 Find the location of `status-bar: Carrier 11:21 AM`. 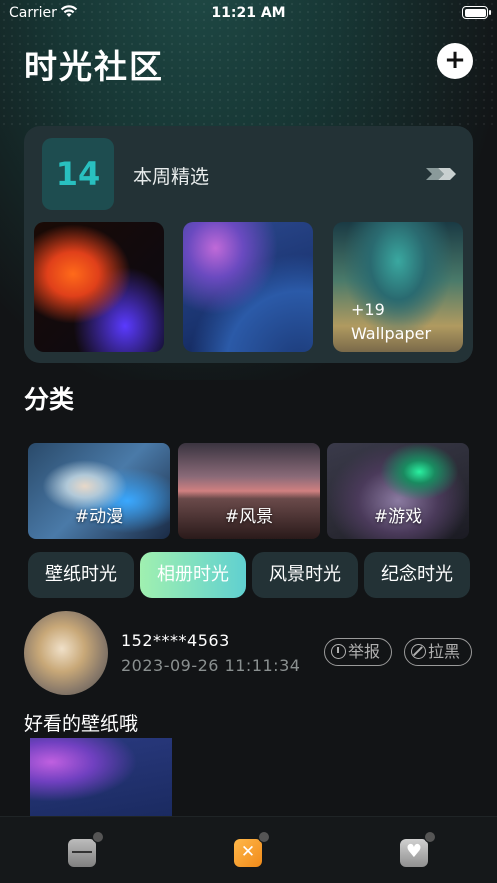

status-bar: Carrier 11:21 AM is located at coordinates (248, 13).